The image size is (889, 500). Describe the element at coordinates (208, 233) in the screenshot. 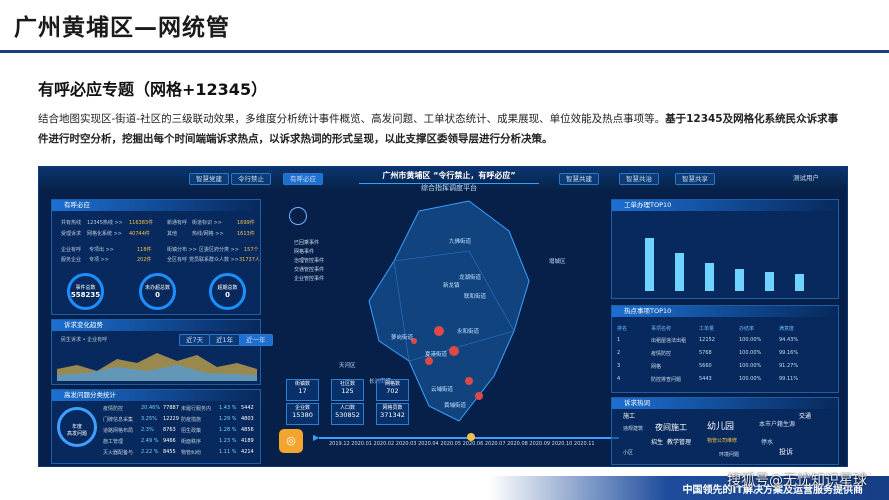

I see `kv-10: 热线/网格 >>` at that location.